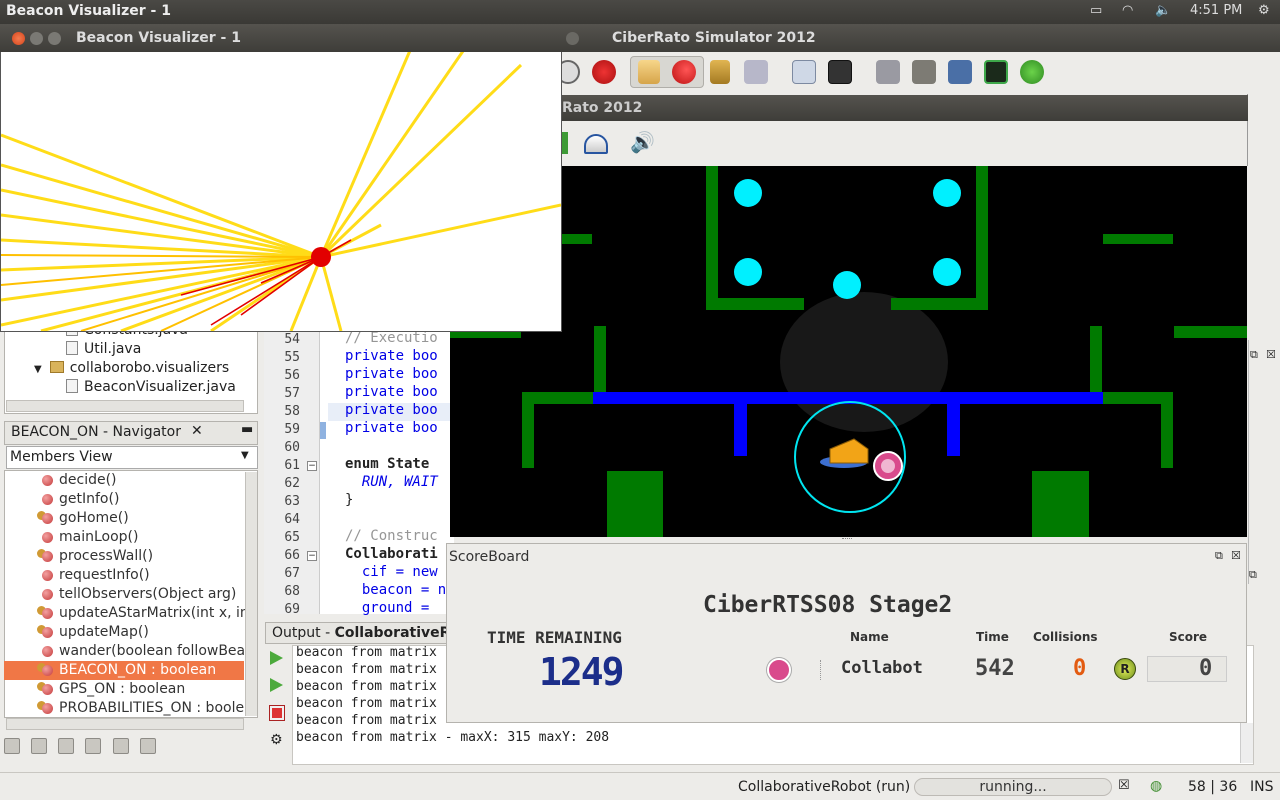 The image size is (1280, 800). What do you see at coordinates (124, 499) in the screenshot?
I see `member-getinfo: getInfo()` at bounding box center [124, 499].